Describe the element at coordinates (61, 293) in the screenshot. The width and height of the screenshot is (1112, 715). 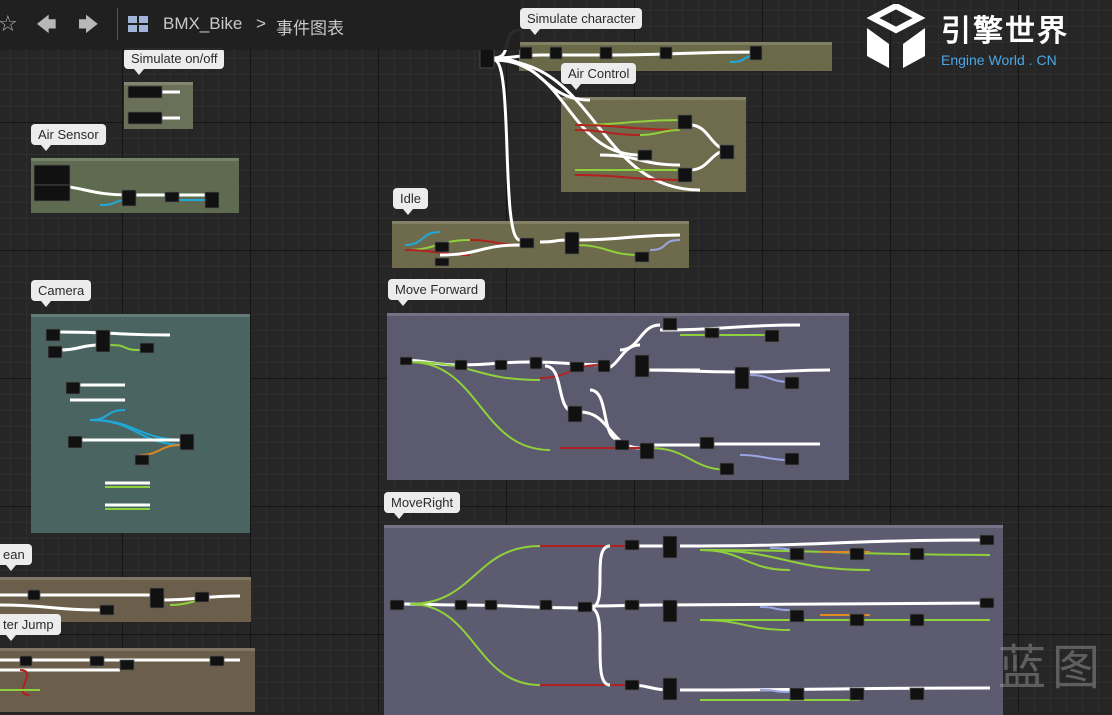
I see `comment-label-camera: Camera` at that location.